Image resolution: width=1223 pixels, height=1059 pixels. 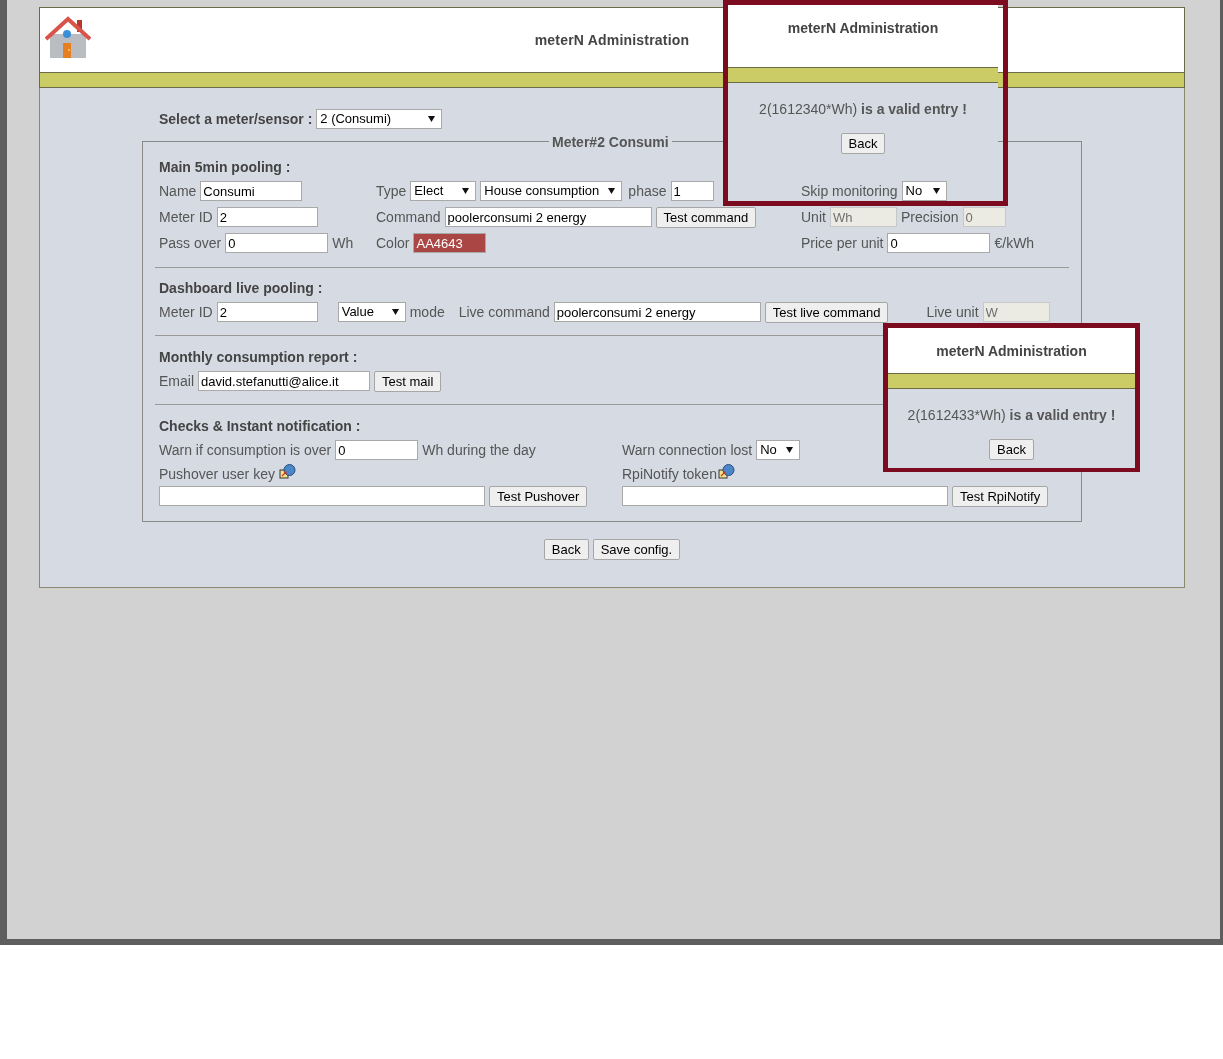 What do you see at coordinates (538, 496) in the screenshot?
I see `test-pushover-button: Test Pushover` at bounding box center [538, 496].